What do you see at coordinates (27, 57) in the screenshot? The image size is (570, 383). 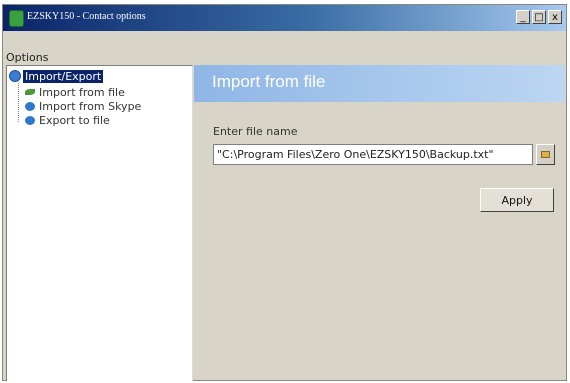 I see `options-label: Options` at bounding box center [27, 57].